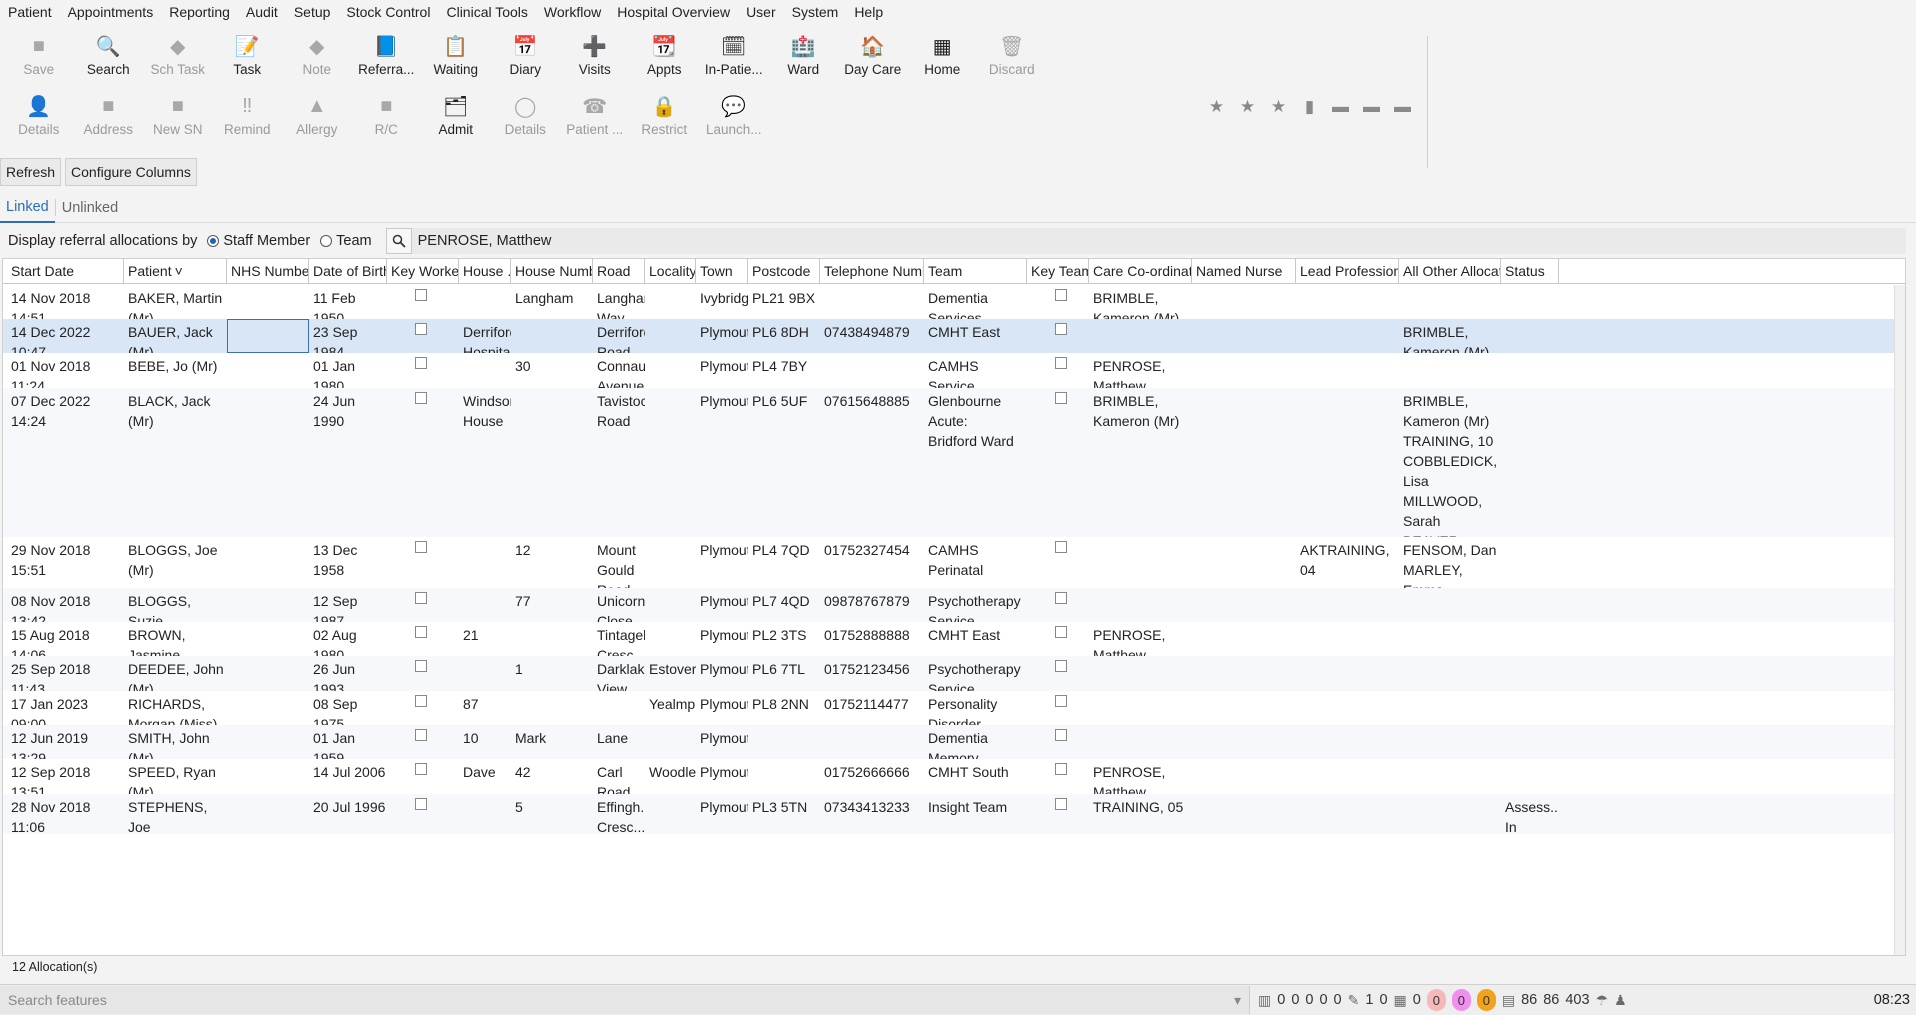 The width and height of the screenshot is (1916, 1015). What do you see at coordinates (248, 59) in the screenshot?
I see `task-button: 📝 Task` at bounding box center [248, 59].